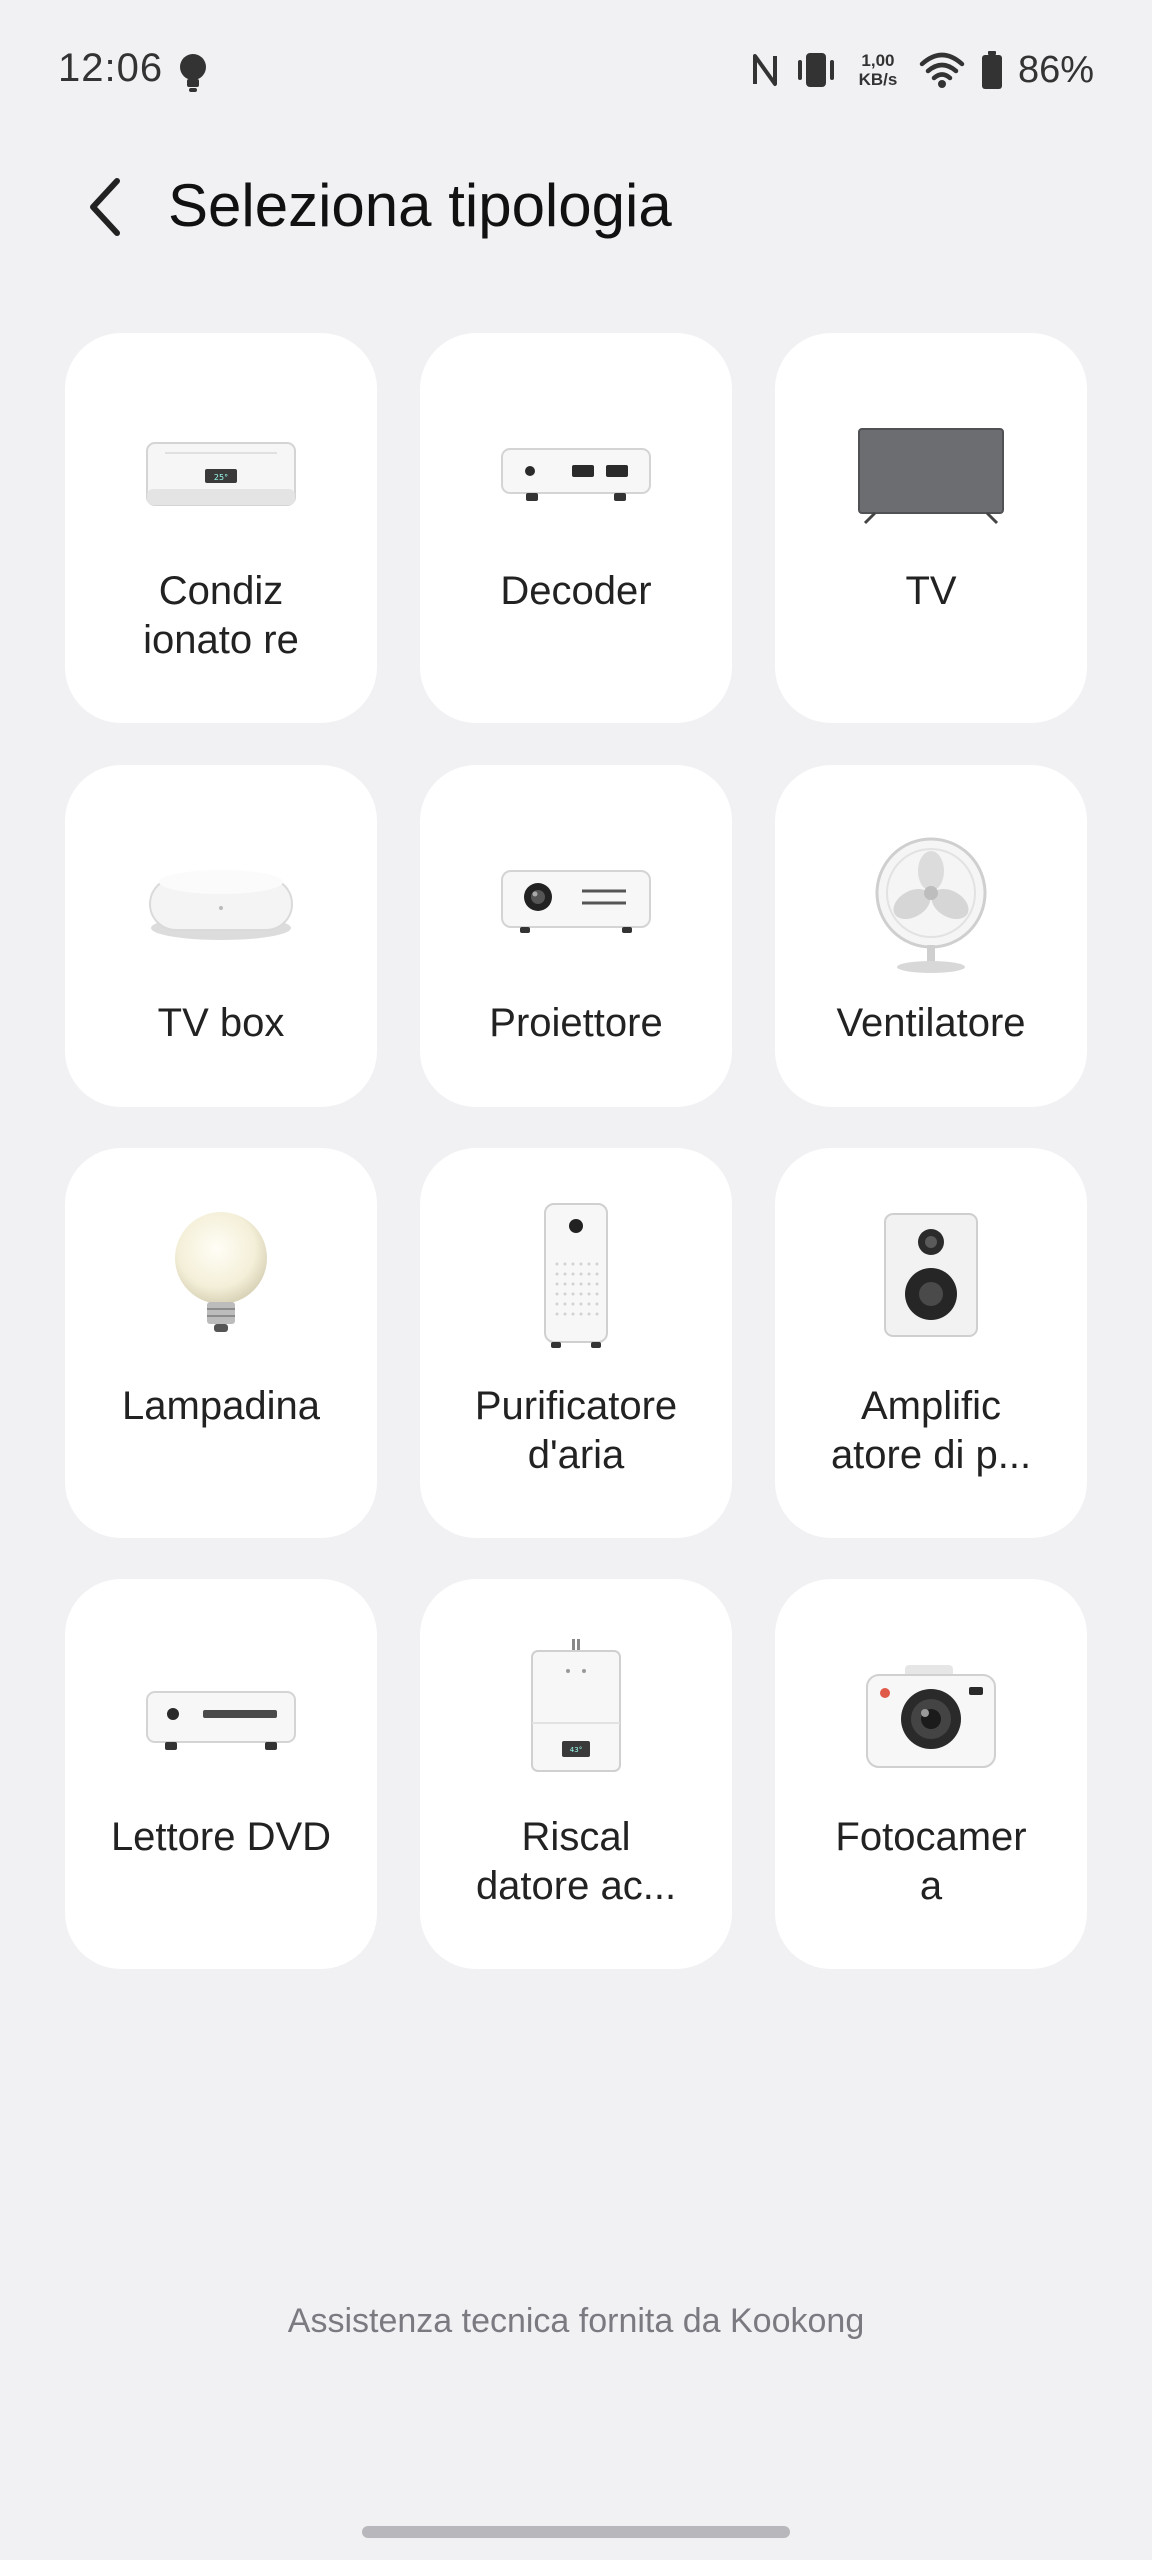 This screenshot has width=1152, height=2560. I want to click on device-card-tv-box: TV box, so click(221, 936).